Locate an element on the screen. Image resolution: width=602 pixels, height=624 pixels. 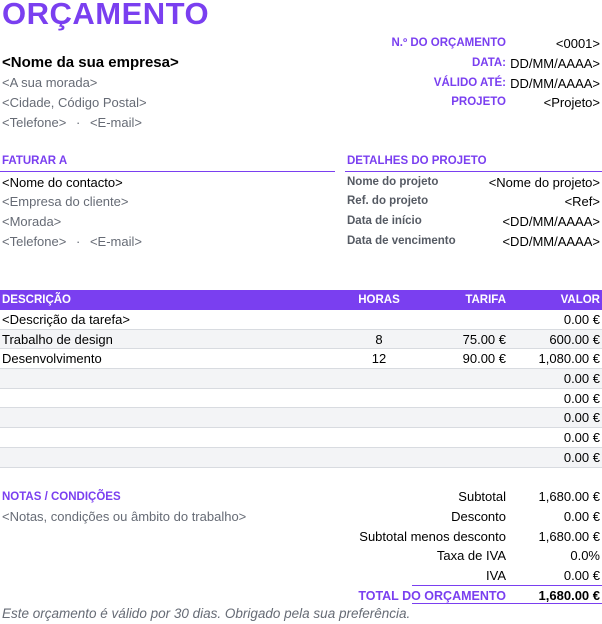
company-phone: <Telefone> is located at coordinates (34, 122).